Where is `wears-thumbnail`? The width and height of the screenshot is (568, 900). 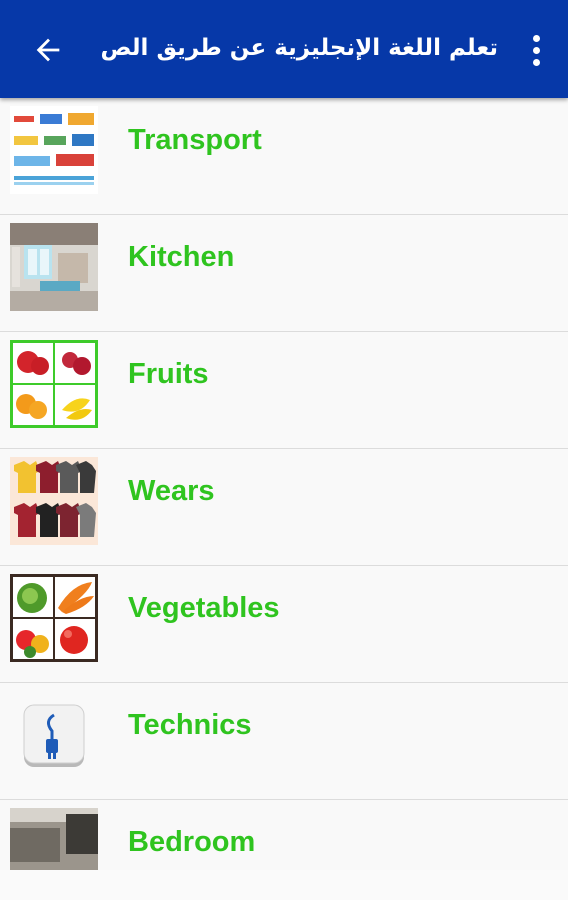
wears-thumbnail is located at coordinates (54, 501).